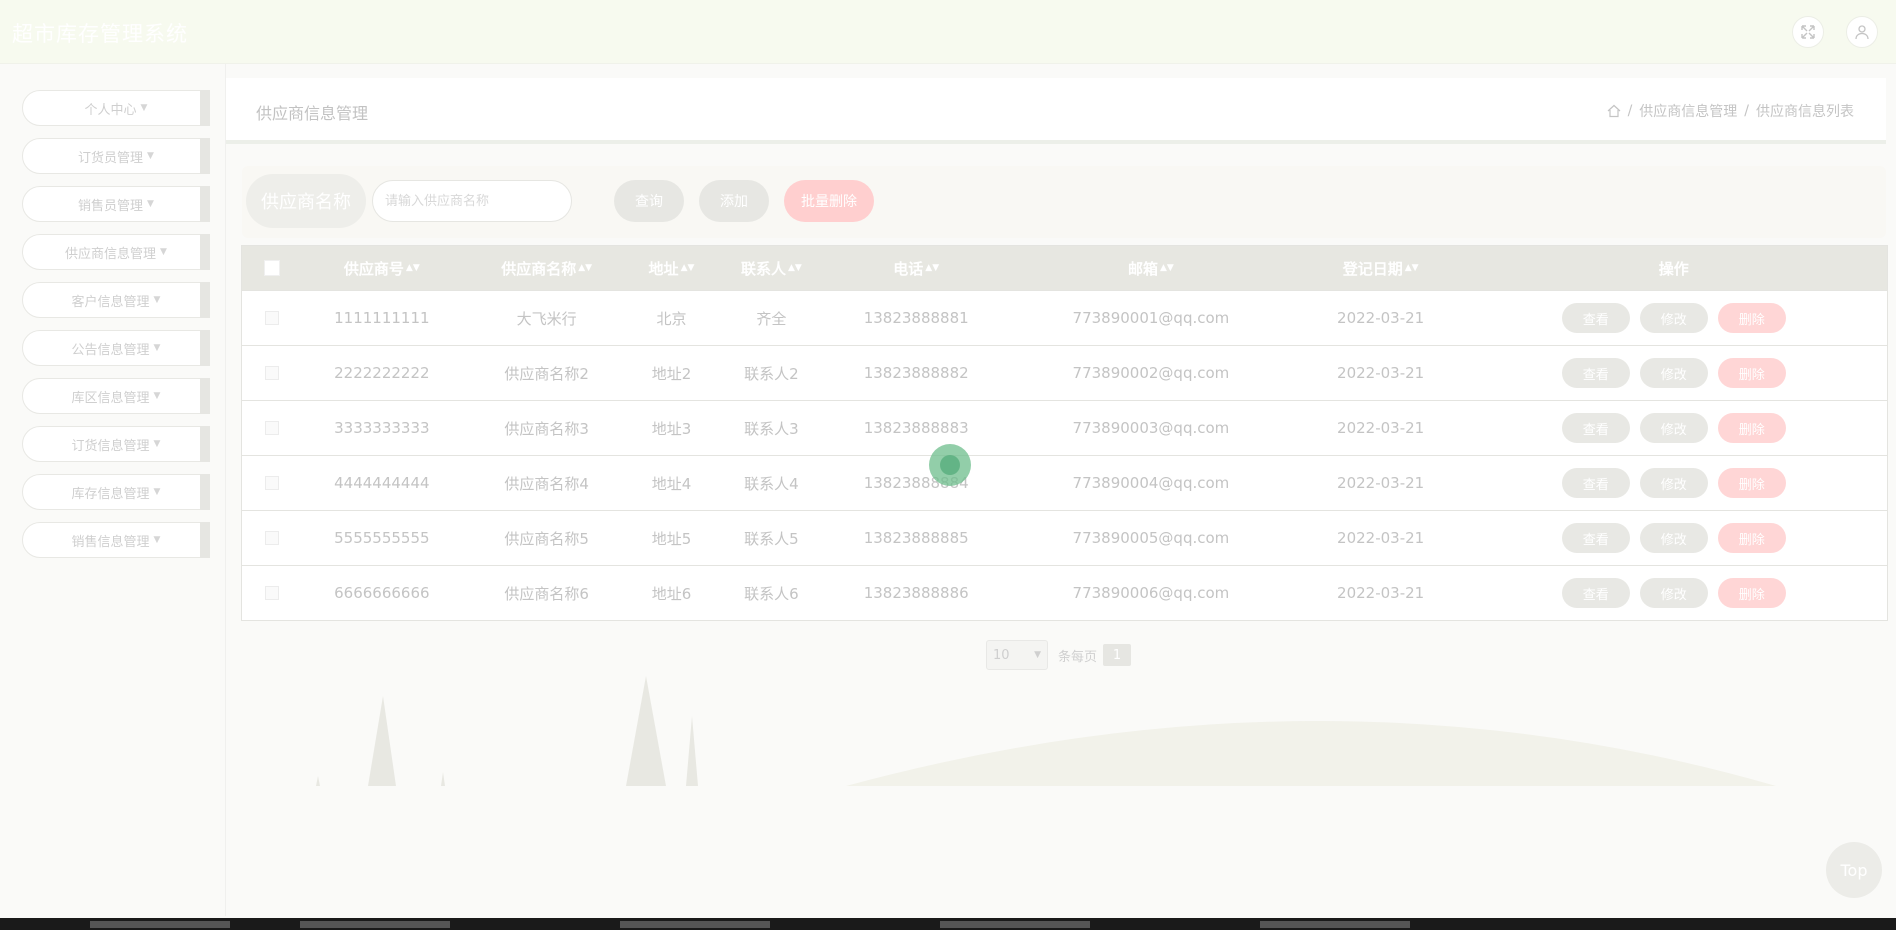  Describe the element at coordinates (116, 492) in the screenshot. I see `sidebar-item-inventory: 库存信息管理 ▼` at that location.